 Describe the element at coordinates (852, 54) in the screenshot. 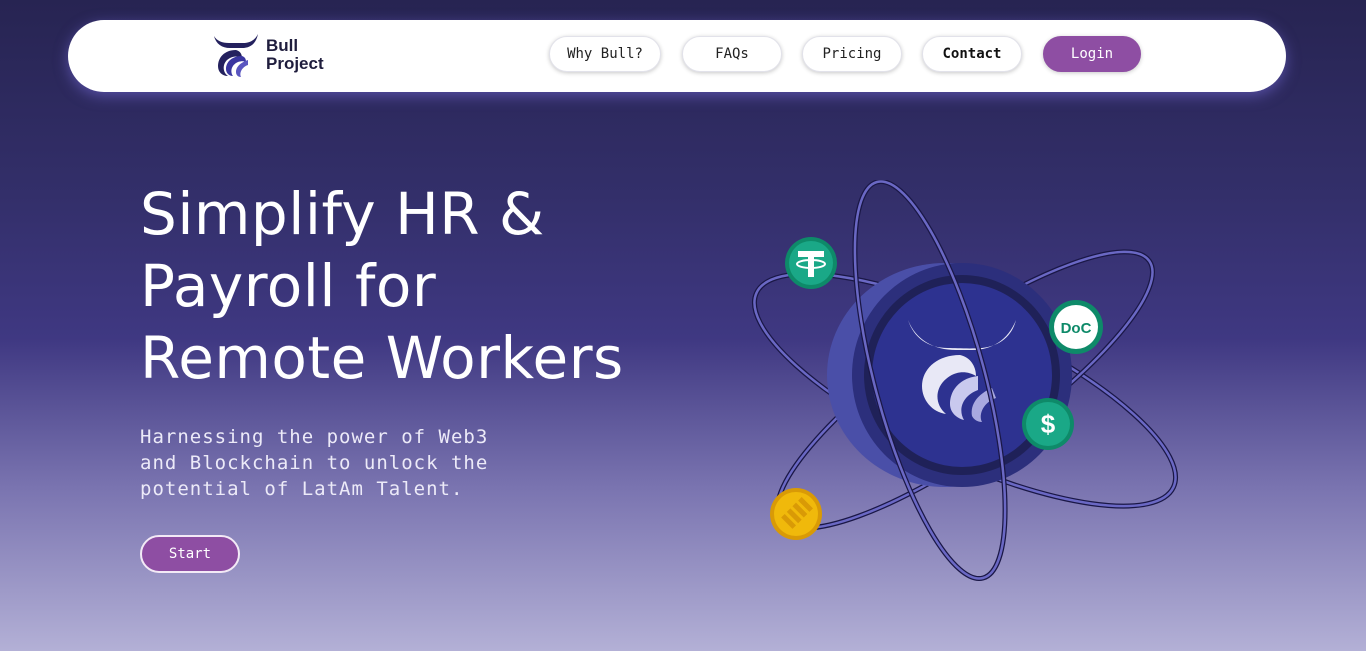

I see `nav-pricing-button: Pricing` at that location.